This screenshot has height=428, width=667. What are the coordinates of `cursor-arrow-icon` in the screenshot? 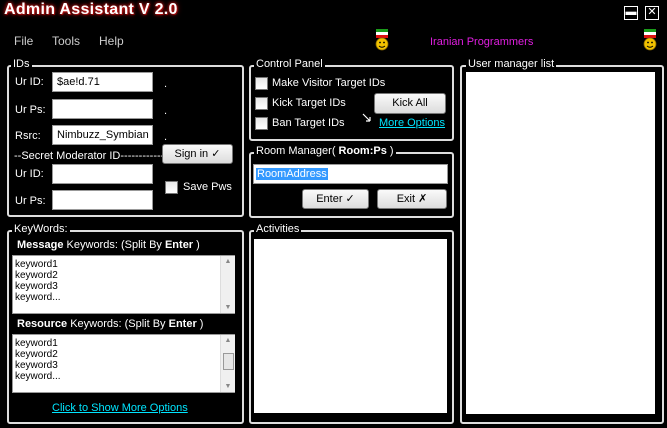 It's located at (366, 117).